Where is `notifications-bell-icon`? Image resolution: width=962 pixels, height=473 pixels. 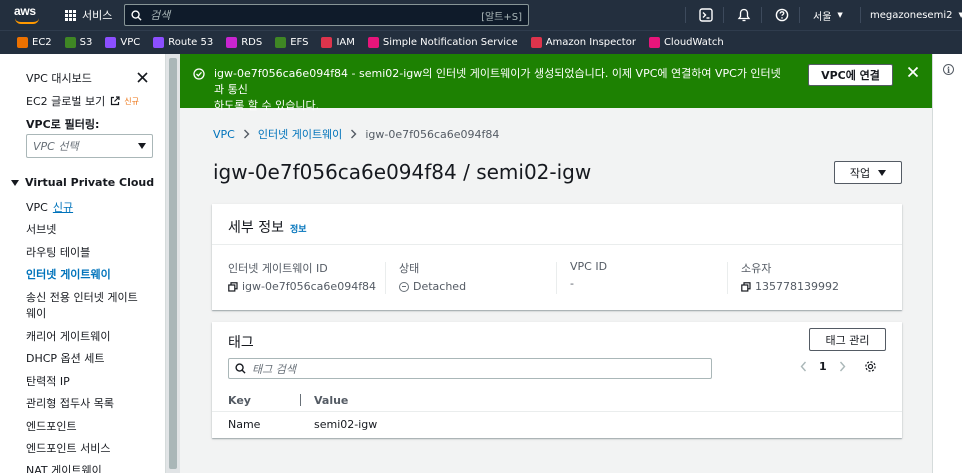
notifications-bell-icon is located at coordinates (744, 15).